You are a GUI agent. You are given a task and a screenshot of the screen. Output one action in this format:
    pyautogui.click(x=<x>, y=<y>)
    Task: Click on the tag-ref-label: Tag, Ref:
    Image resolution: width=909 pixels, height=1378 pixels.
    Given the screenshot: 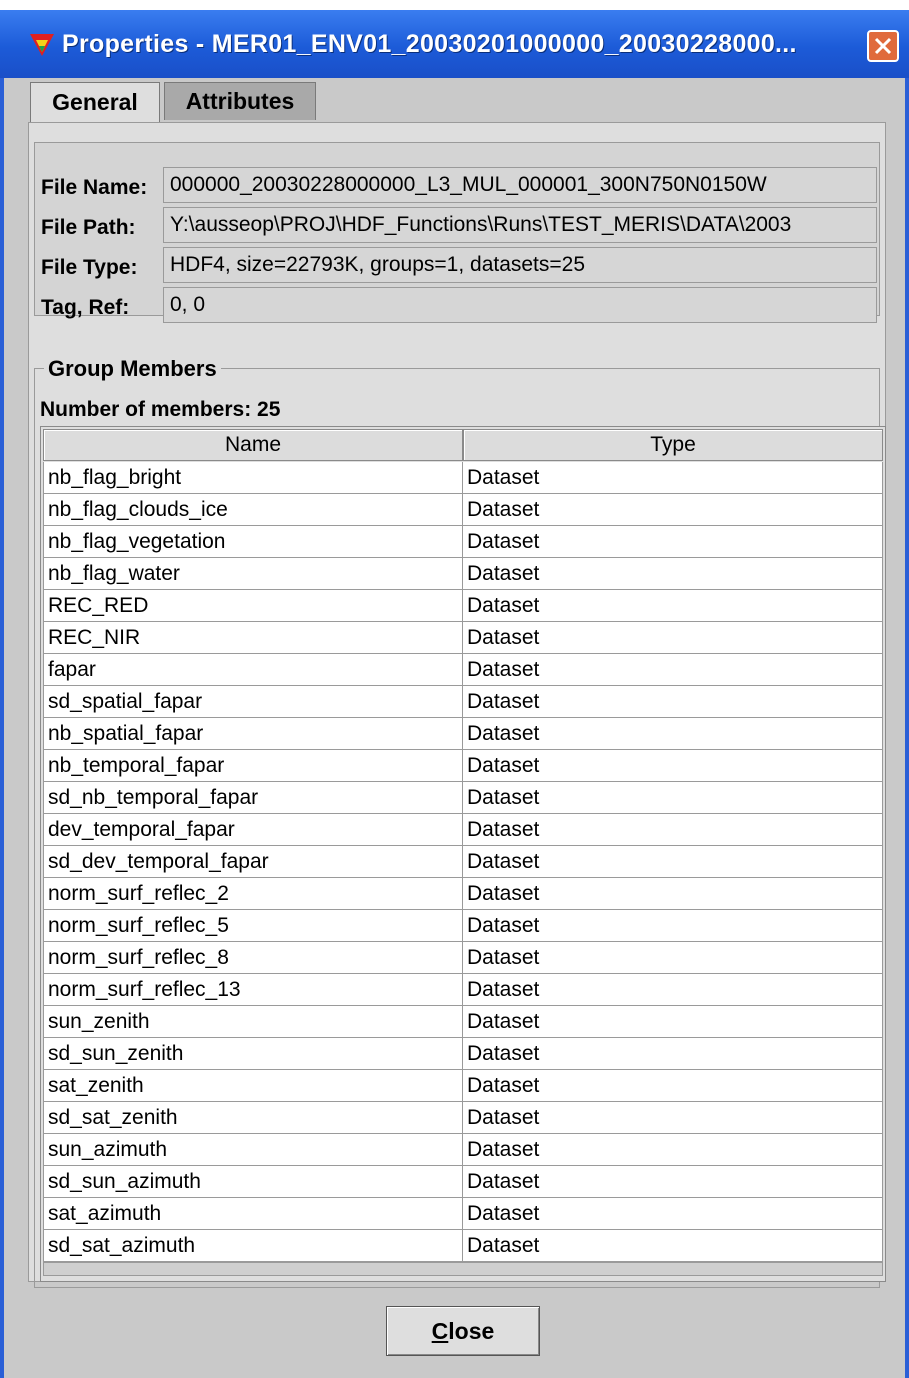 What is the action you would take?
    pyautogui.click(x=85, y=307)
    